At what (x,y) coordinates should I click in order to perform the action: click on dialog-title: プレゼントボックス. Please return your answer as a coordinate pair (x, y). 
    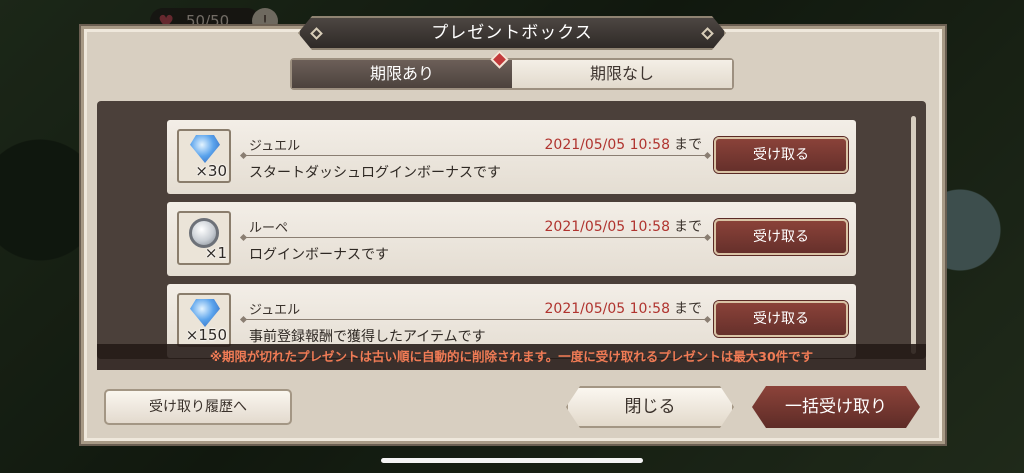
    Looking at the image, I should click on (512, 33).